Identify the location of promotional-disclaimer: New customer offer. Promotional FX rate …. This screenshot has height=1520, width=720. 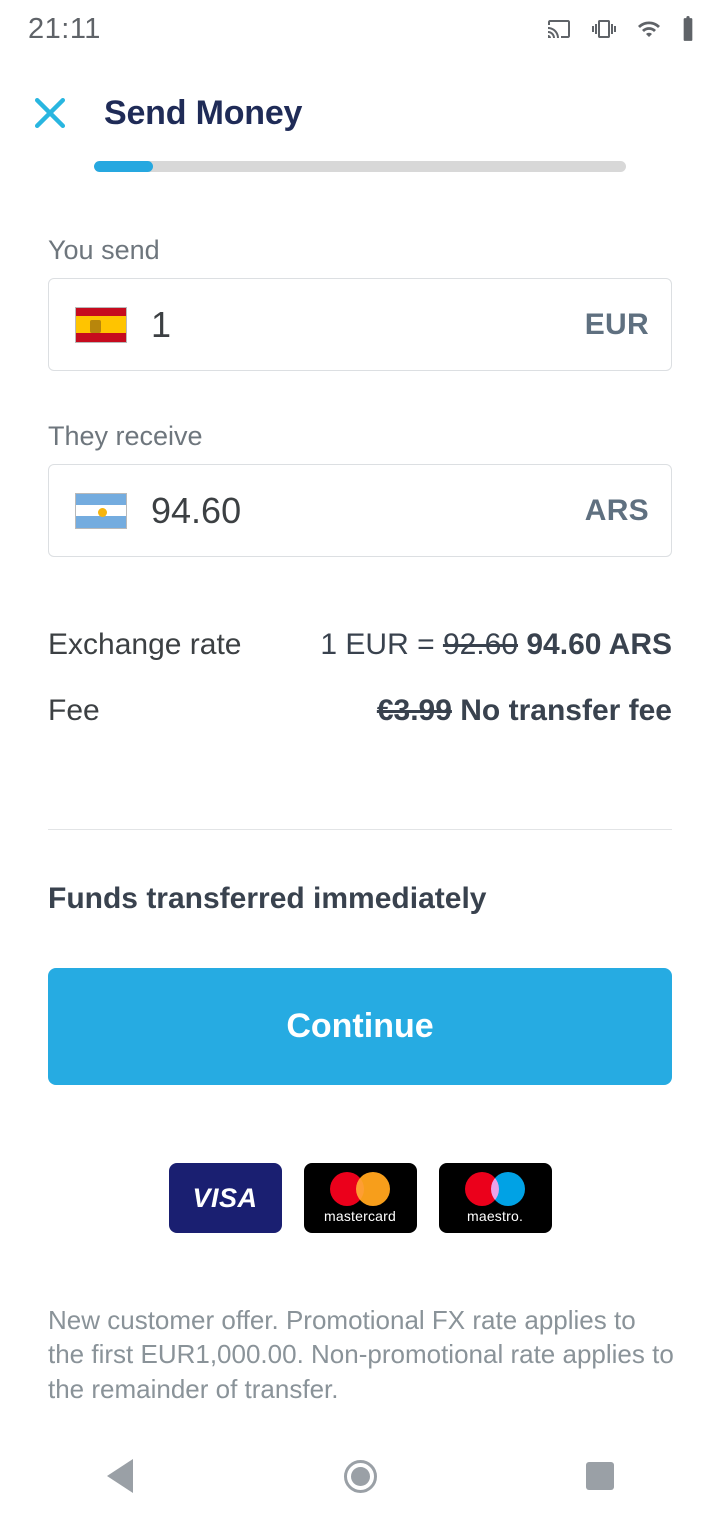
(361, 1354).